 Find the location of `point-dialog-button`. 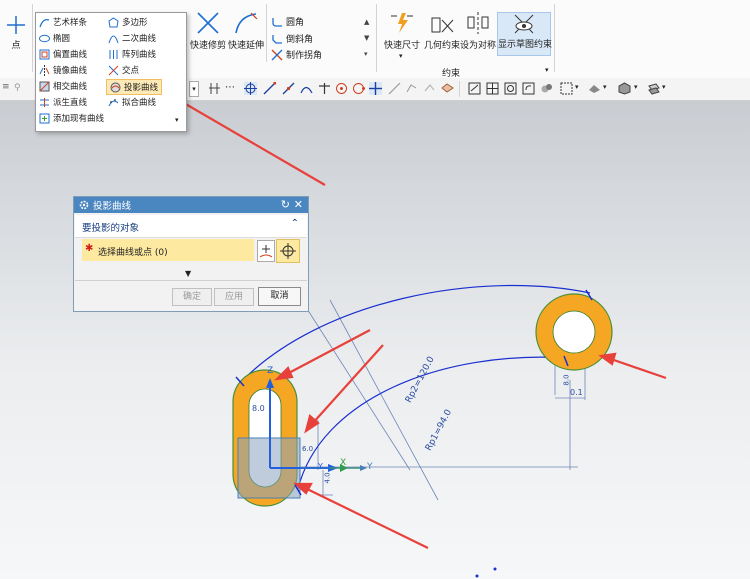

point-dialog-button is located at coordinates (288, 251).